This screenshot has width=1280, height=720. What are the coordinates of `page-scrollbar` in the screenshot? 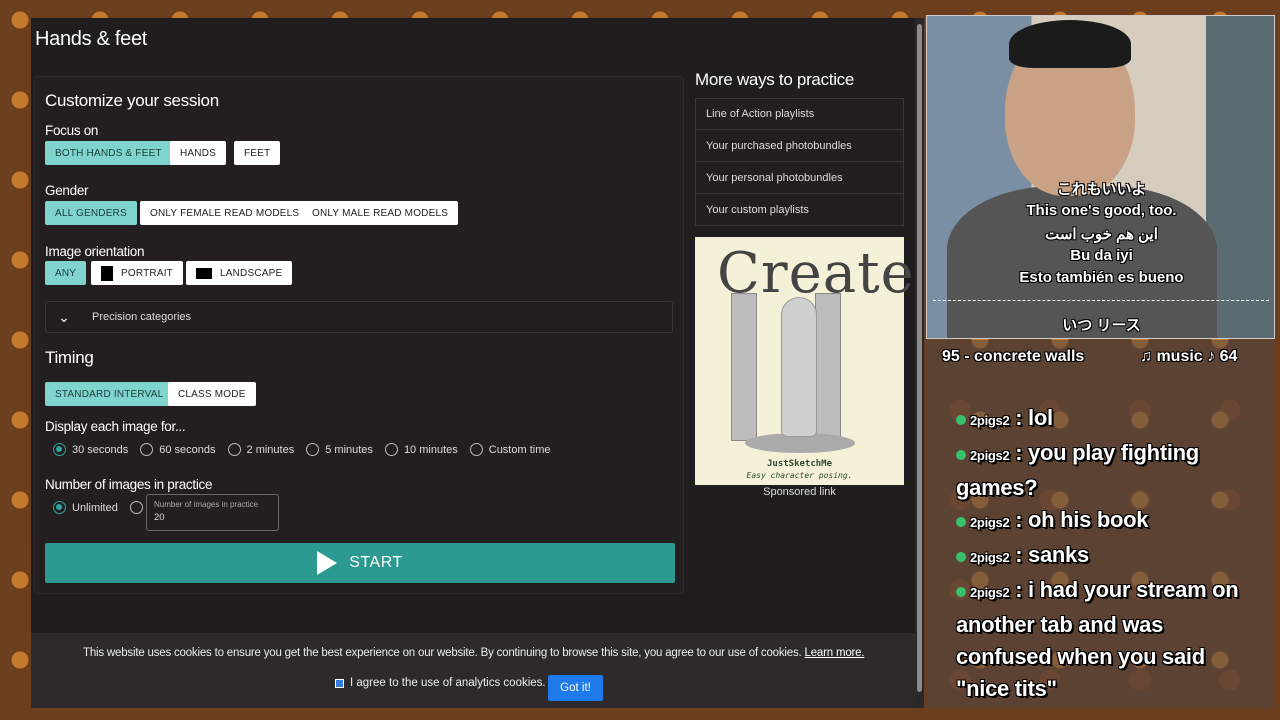 It's located at (919, 363).